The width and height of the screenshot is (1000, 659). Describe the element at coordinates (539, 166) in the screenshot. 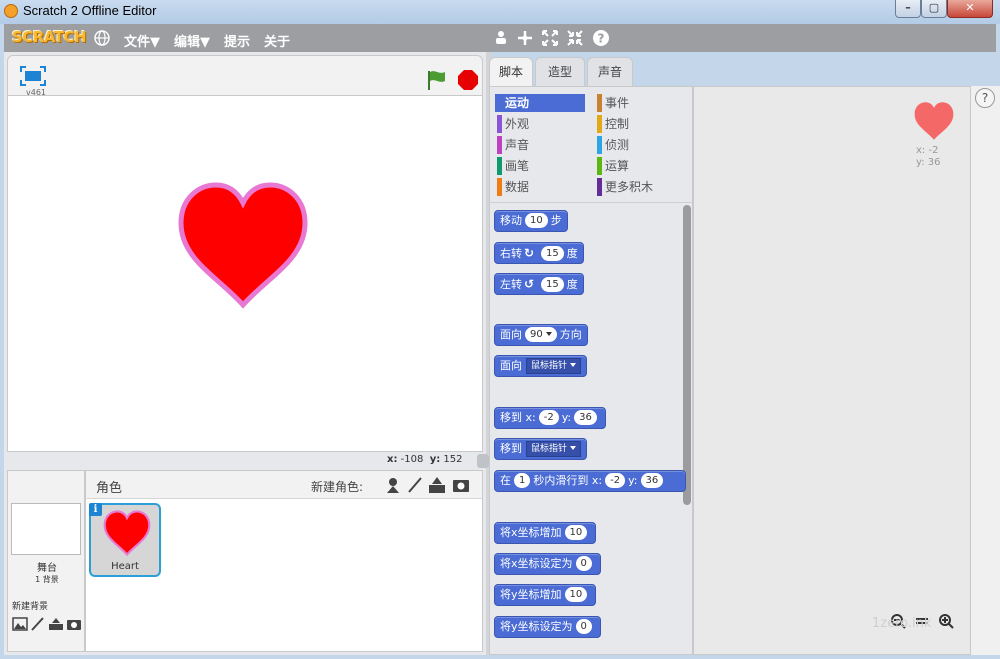

I see `category-pen: 画笔` at that location.